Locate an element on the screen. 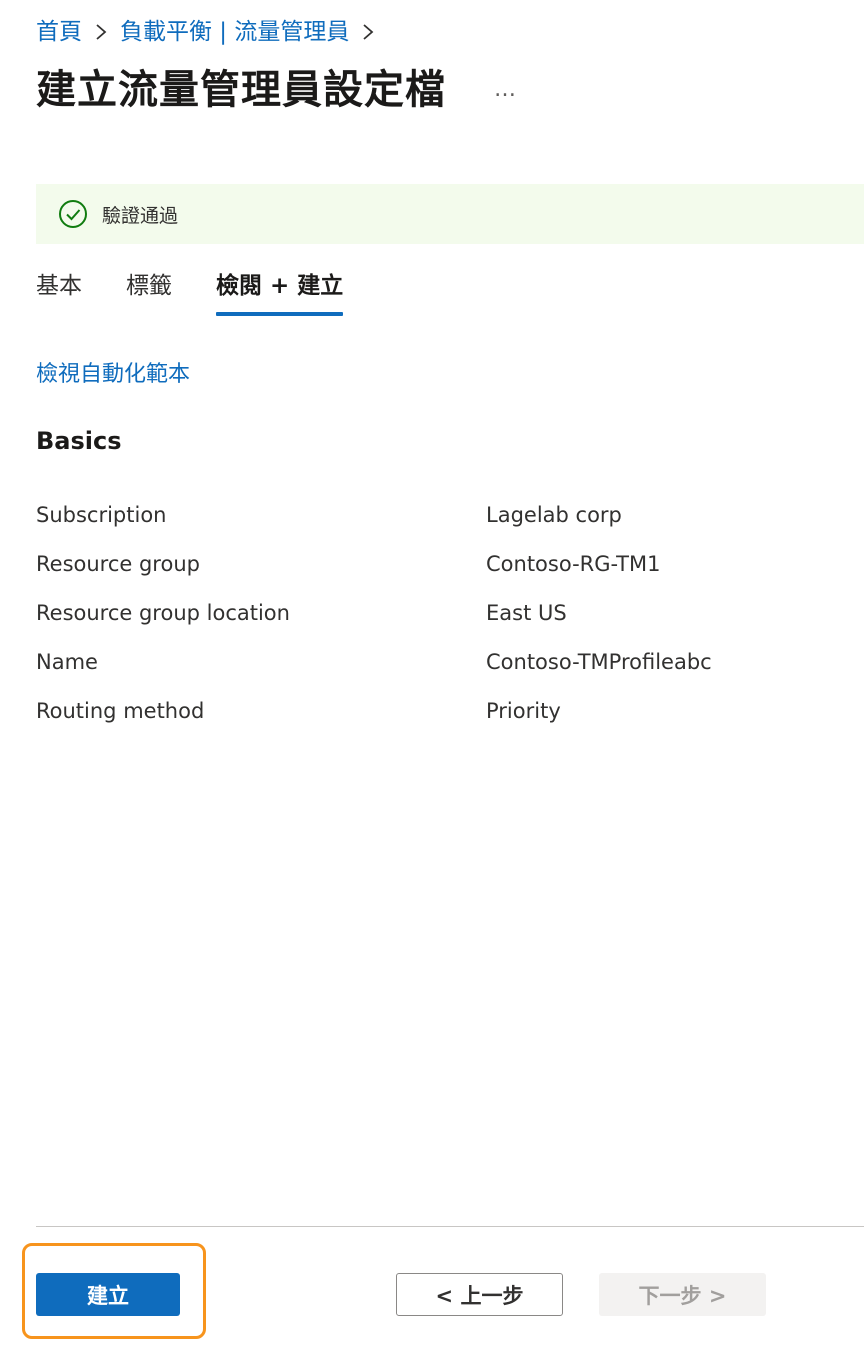  summary-row: Name Contoso-TMProfileabc is located at coordinates (436, 661).